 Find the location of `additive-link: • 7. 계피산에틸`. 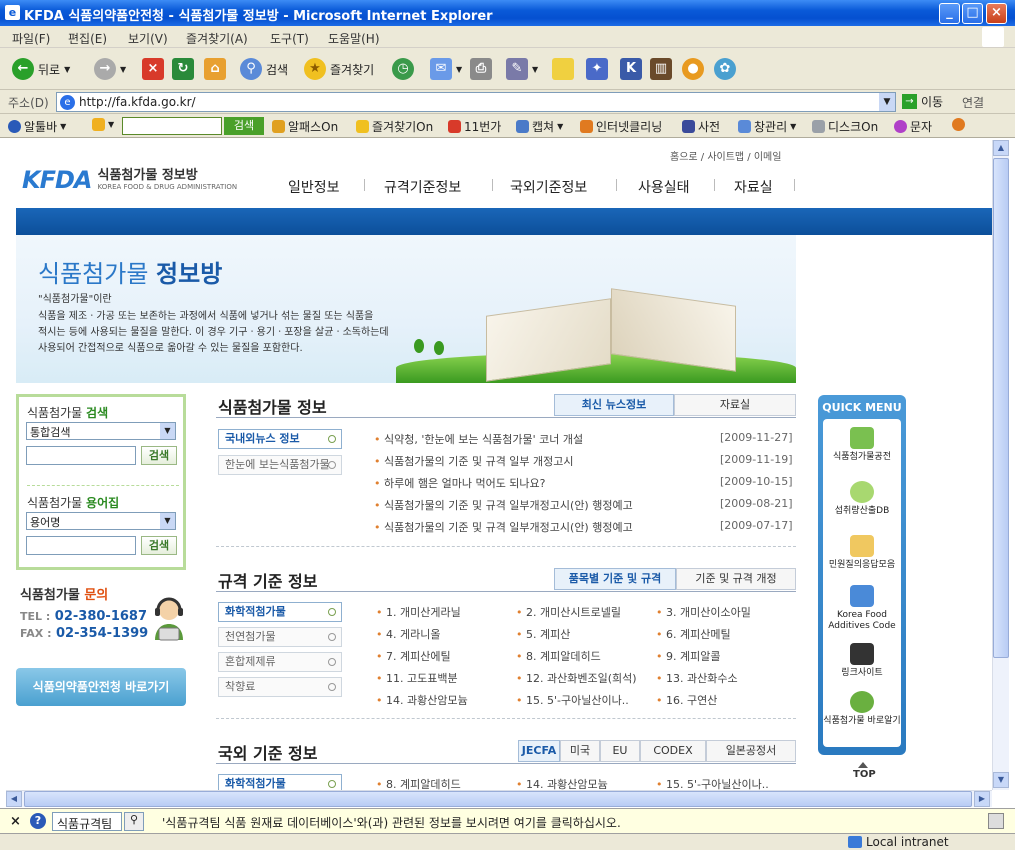

additive-link: • 7. 계피산에틸 is located at coordinates (413, 656).